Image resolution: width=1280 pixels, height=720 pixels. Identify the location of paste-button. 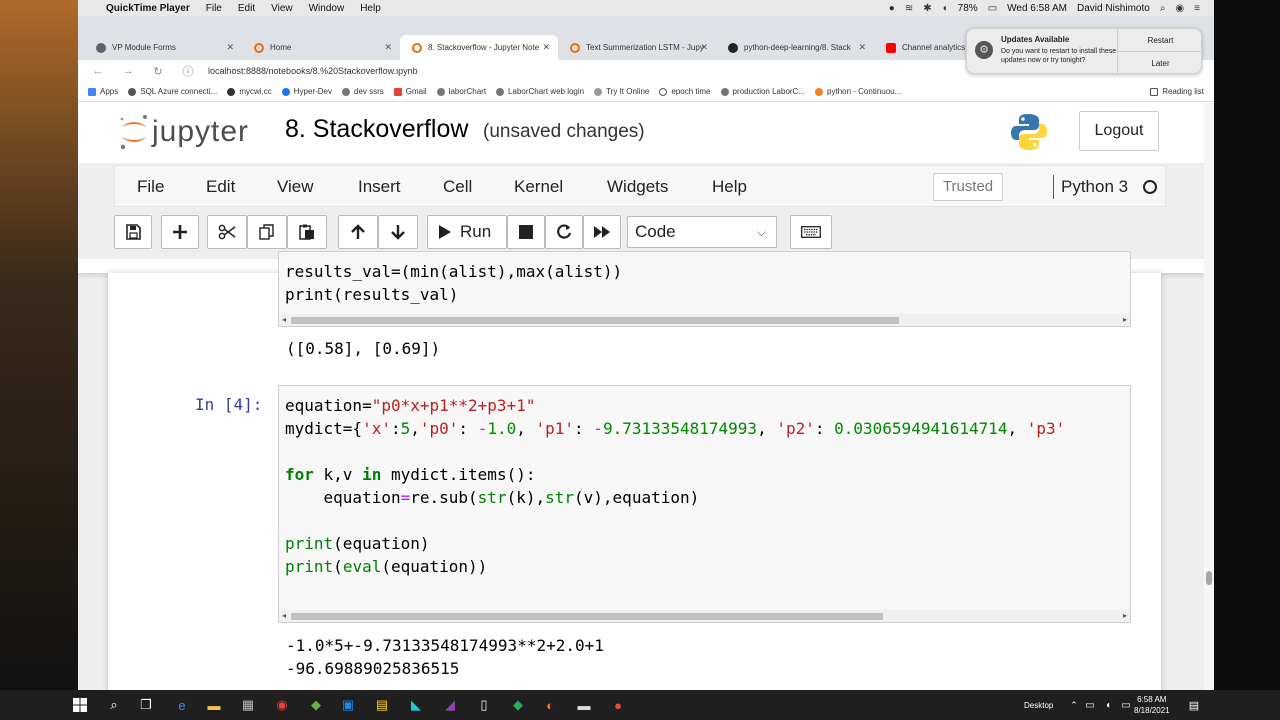
(307, 232).